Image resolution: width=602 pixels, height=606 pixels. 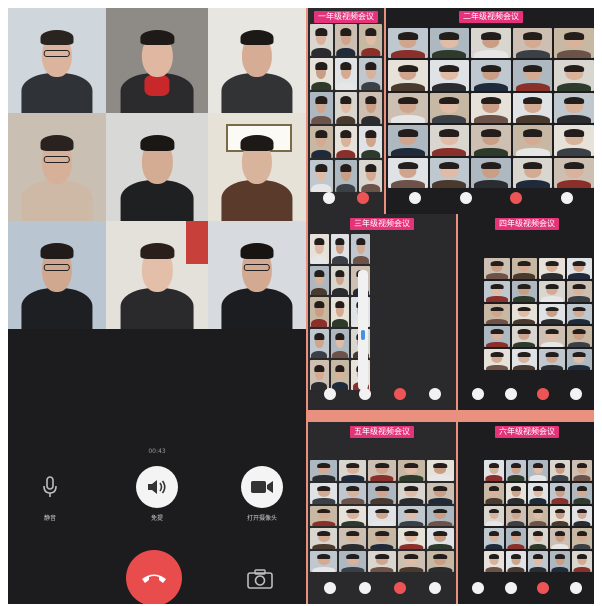 What do you see at coordinates (50, 494) in the screenshot?
I see `mute-button: 静音` at bounding box center [50, 494].